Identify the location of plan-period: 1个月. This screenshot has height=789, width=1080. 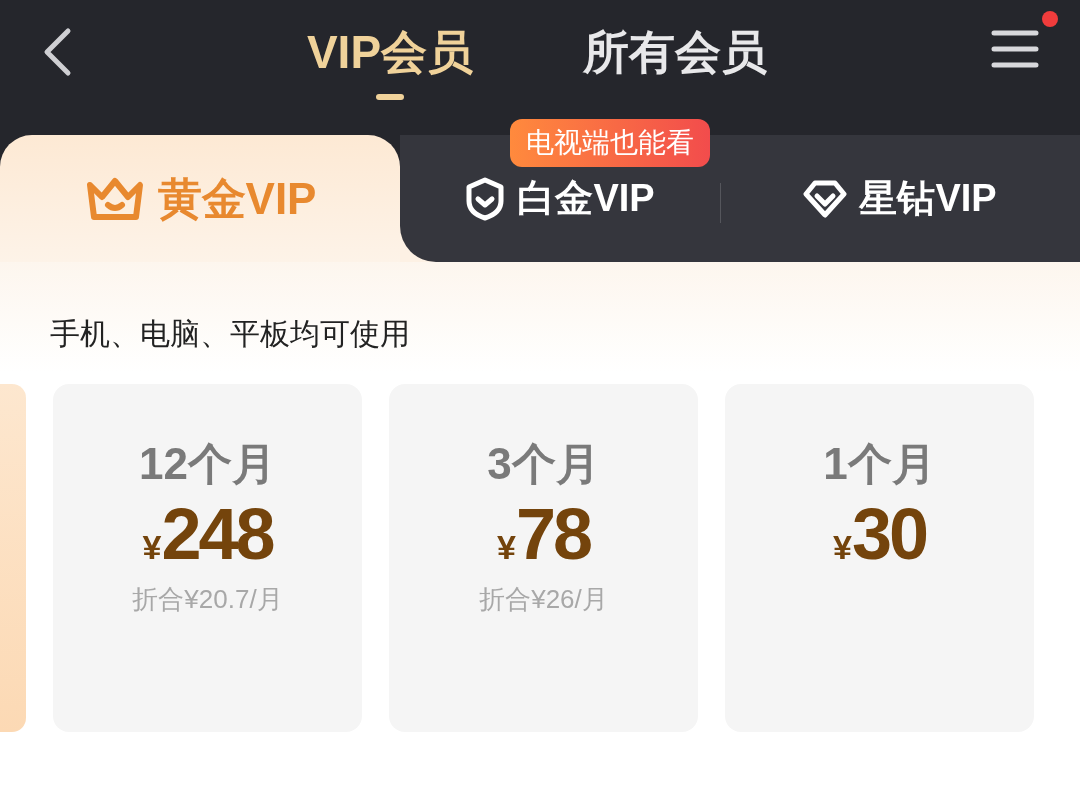
(879, 464).